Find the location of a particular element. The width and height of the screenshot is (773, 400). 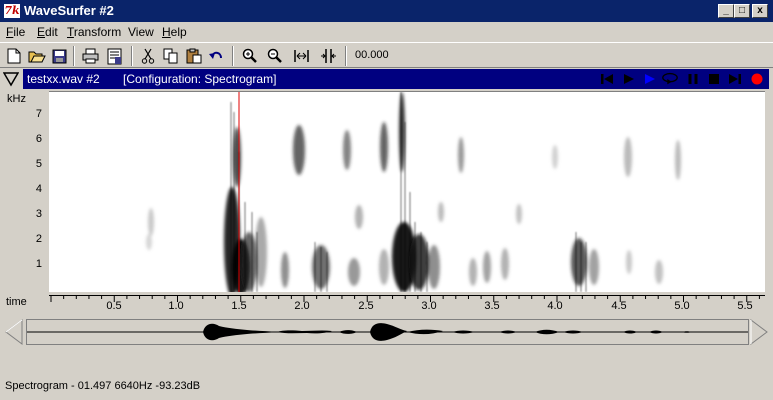

stop-icon is located at coordinates (714, 79).